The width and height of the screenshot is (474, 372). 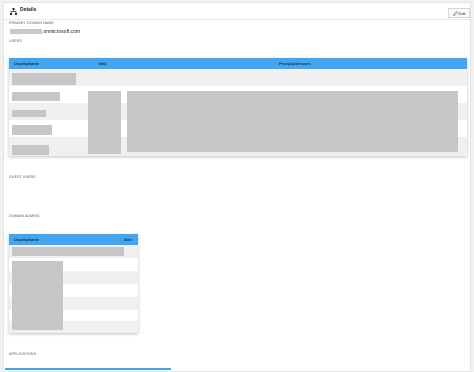 I want to click on primary-domain-suffix: .onmicrosoft.com, so click(x=61, y=31).